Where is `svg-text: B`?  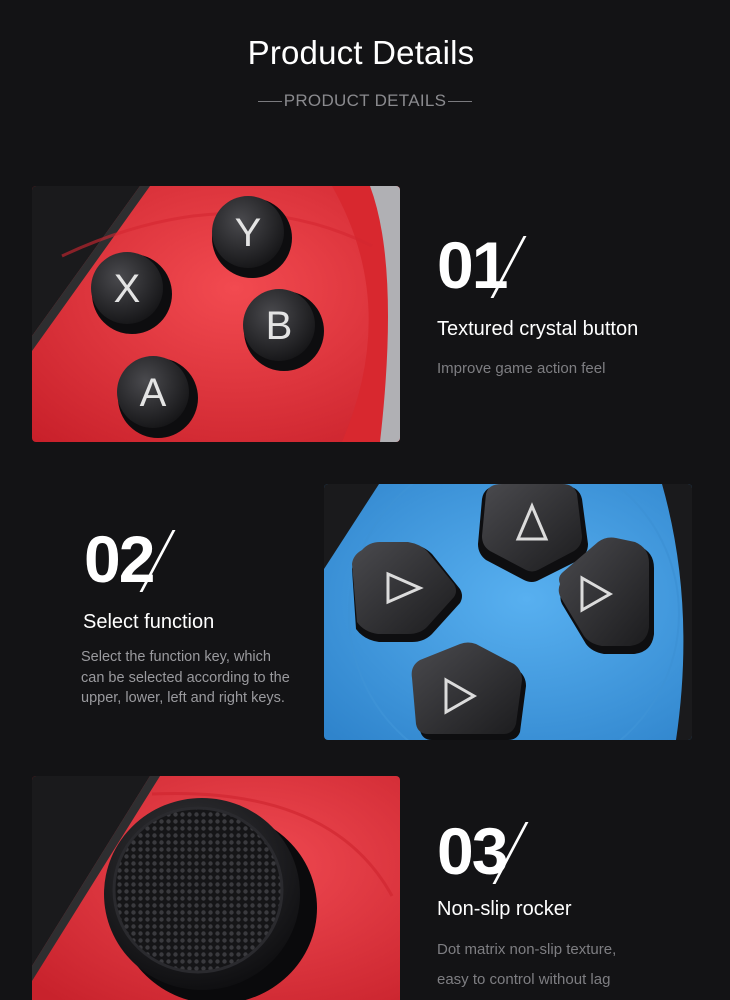
svg-text: B is located at coordinates (279, 326).